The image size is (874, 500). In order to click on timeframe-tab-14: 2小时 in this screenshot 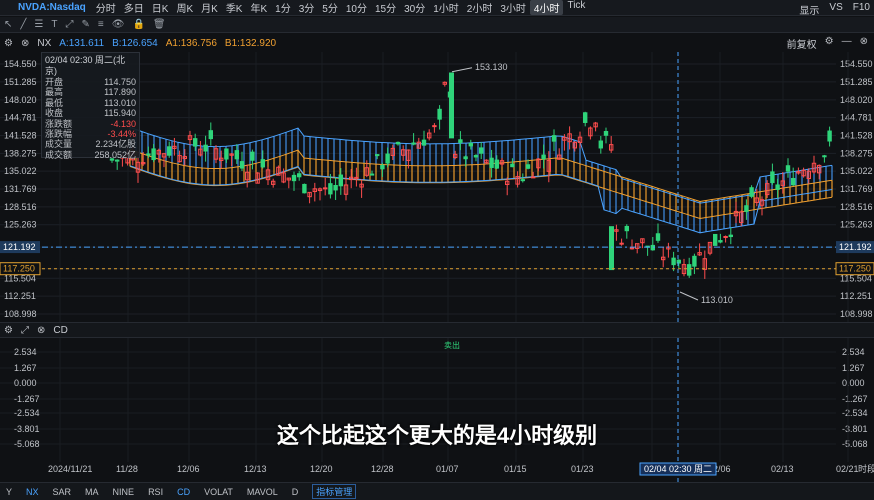, I will do `click(480, 7)`.